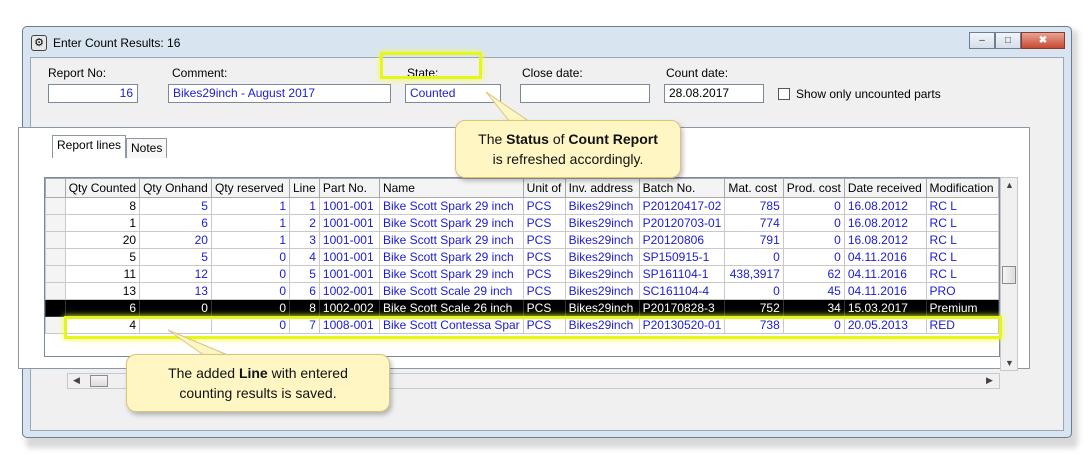 The image size is (1089, 465). What do you see at coordinates (682, 223) in the screenshot?
I see `table-cell: P20120703-01` at bounding box center [682, 223].